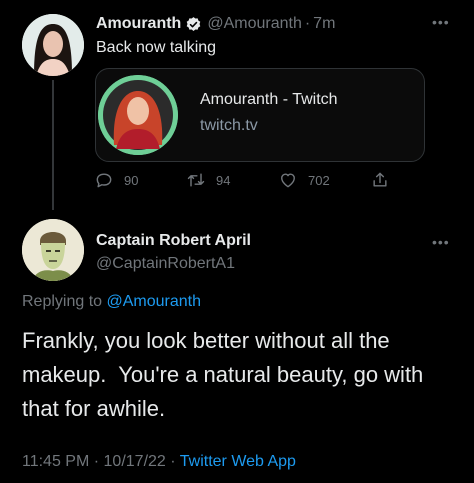  Describe the element at coordinates (62, 301) in the screenshot. I see `replying-to-label: Replying to` at that location.